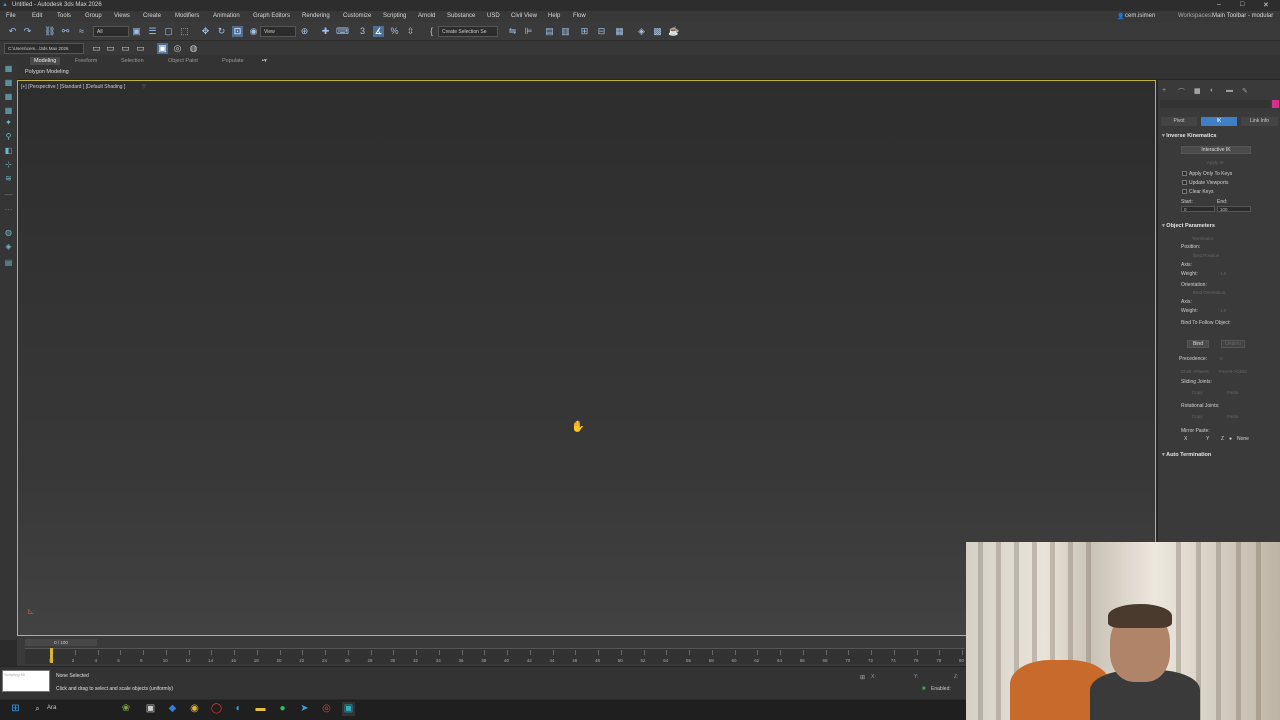  Describe the element at coordinates (51, 655) in the screenshot. I see `playhead` at that location.